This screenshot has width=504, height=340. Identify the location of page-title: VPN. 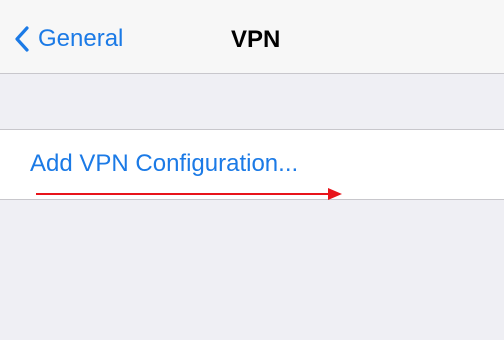
(256, 39).